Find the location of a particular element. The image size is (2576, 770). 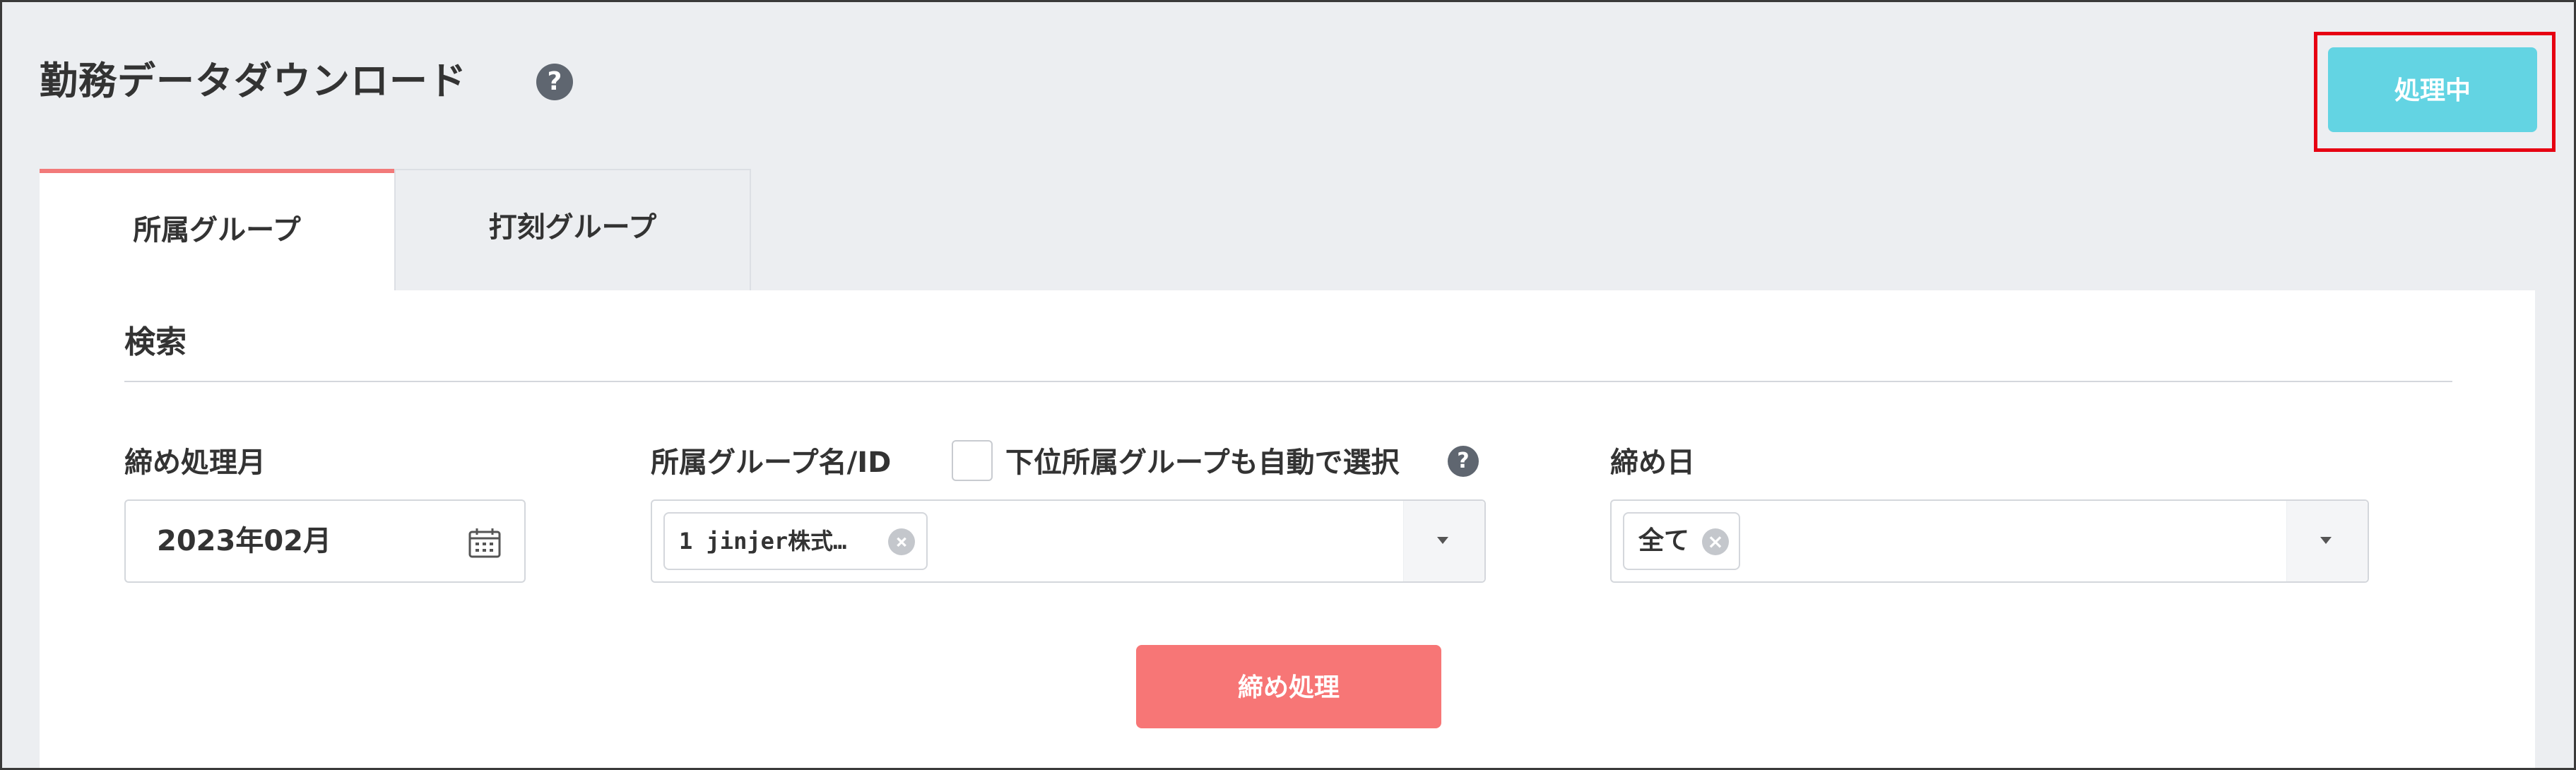

selected-closing-day-tag: 全て × is located at coordinates (1681, 541).